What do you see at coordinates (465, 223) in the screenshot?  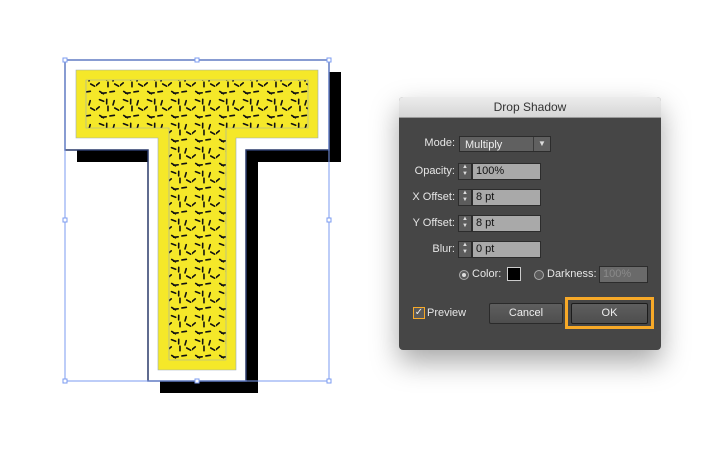 I see `y-offset-stepper: ▲ ▼` at bounding box center [465, 223].